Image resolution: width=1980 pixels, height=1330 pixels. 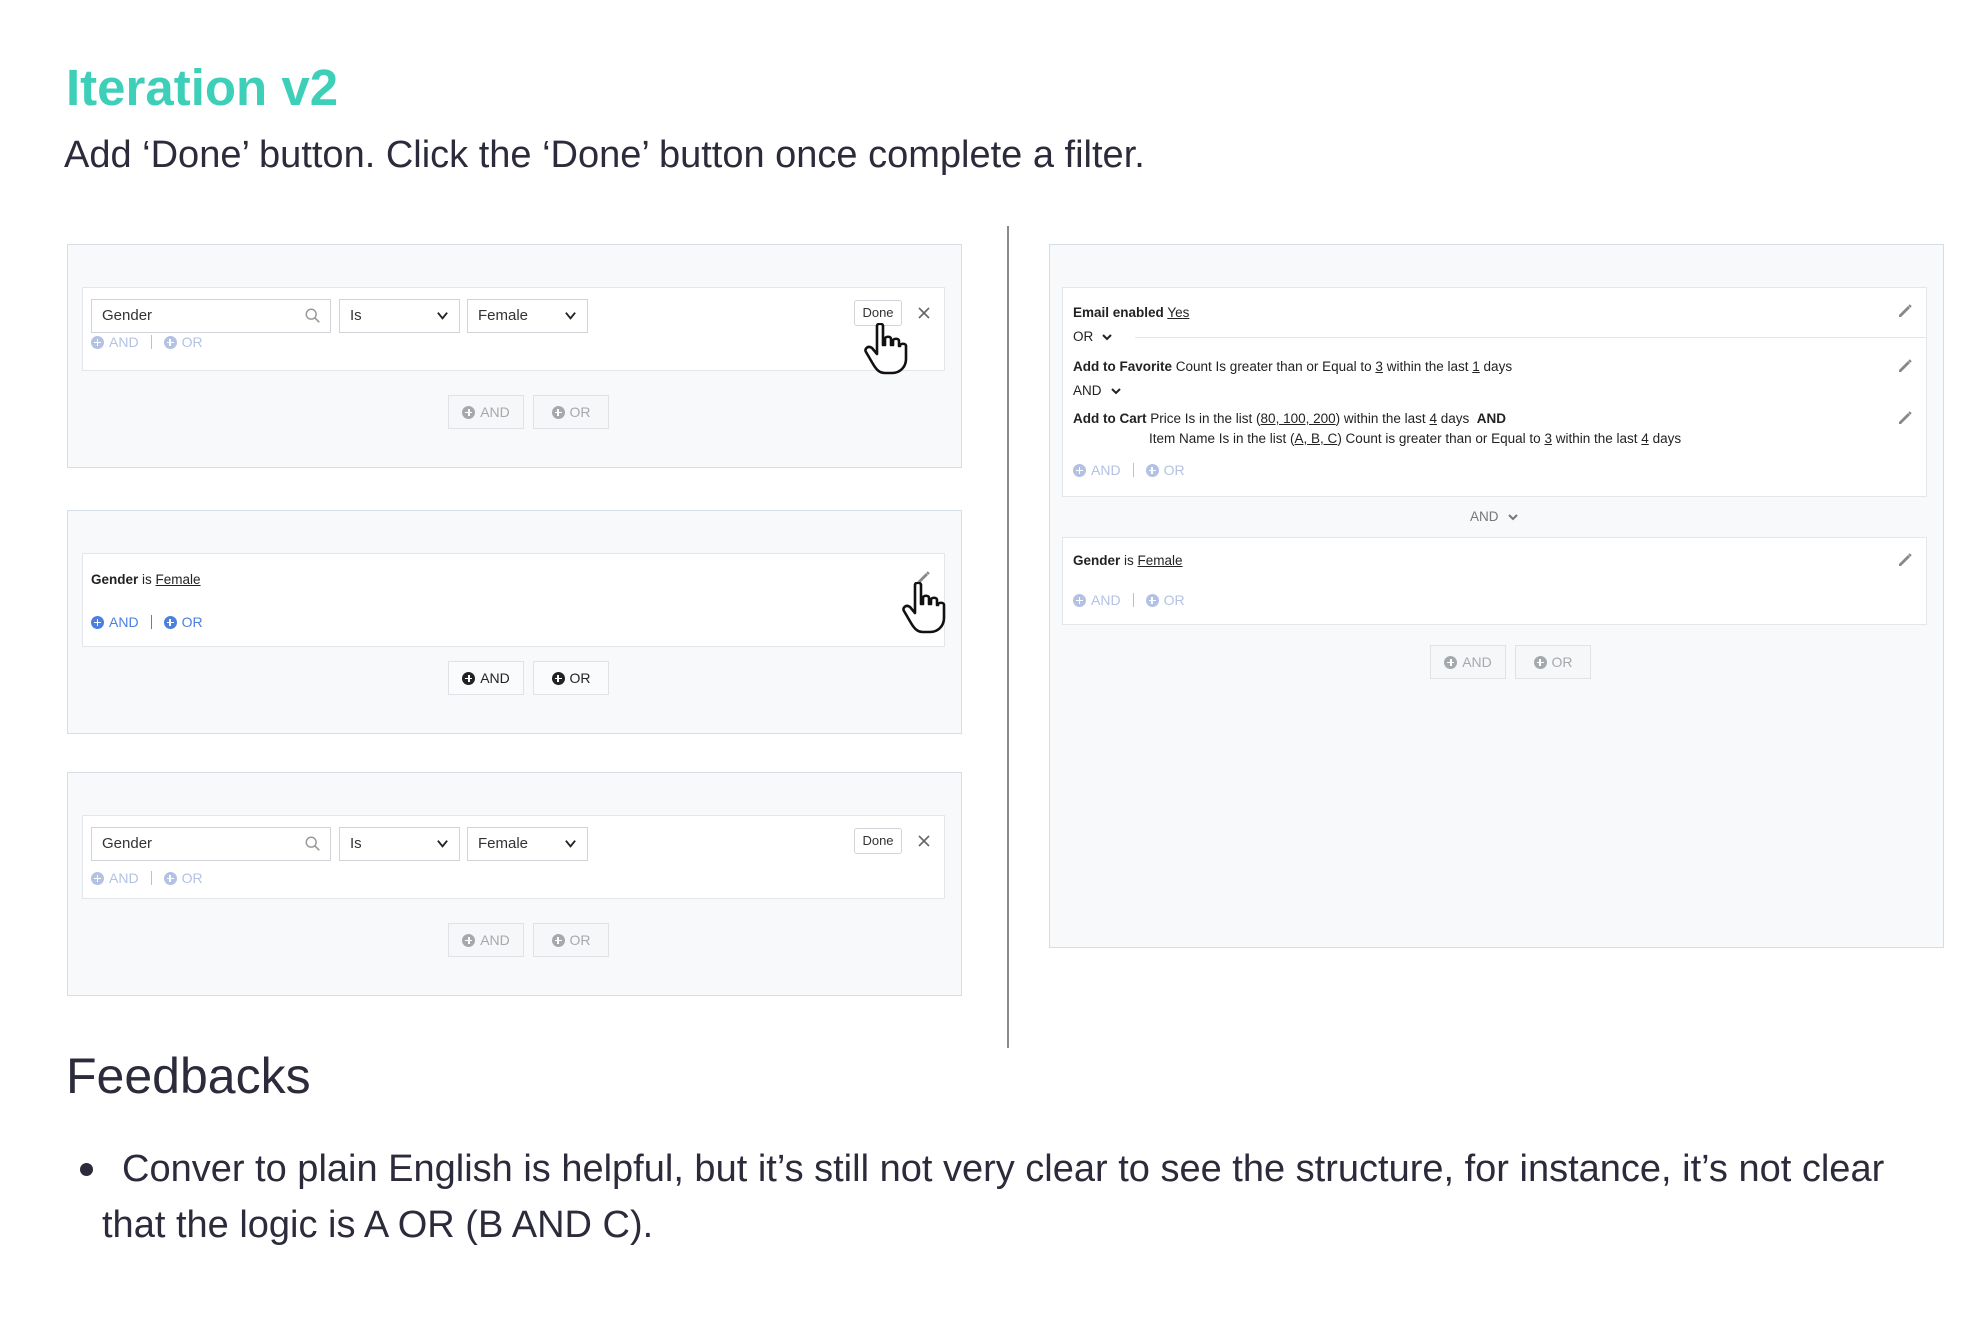 I want to click on summary-value: A, B, C, so click(x=1316, y=438).